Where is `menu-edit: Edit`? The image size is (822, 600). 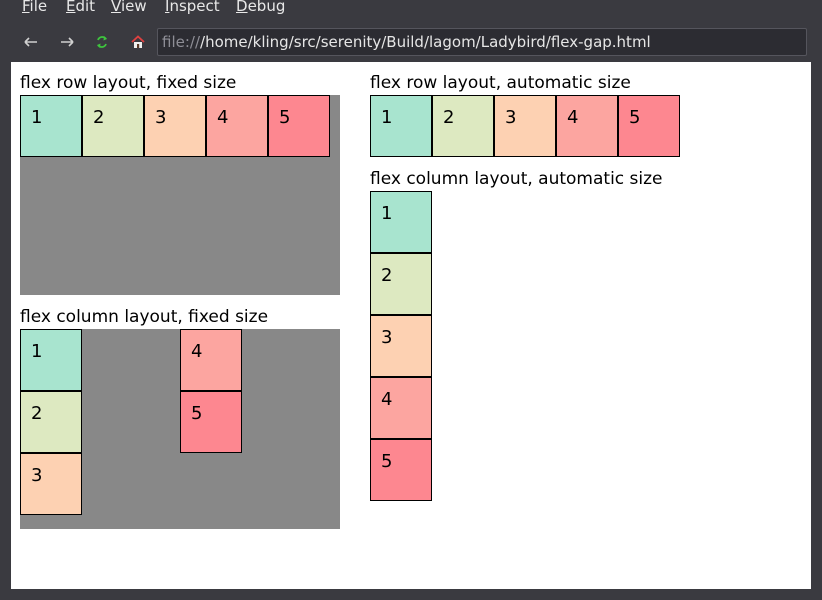
menu-edit: Edit is located at coordinates (80, 8).